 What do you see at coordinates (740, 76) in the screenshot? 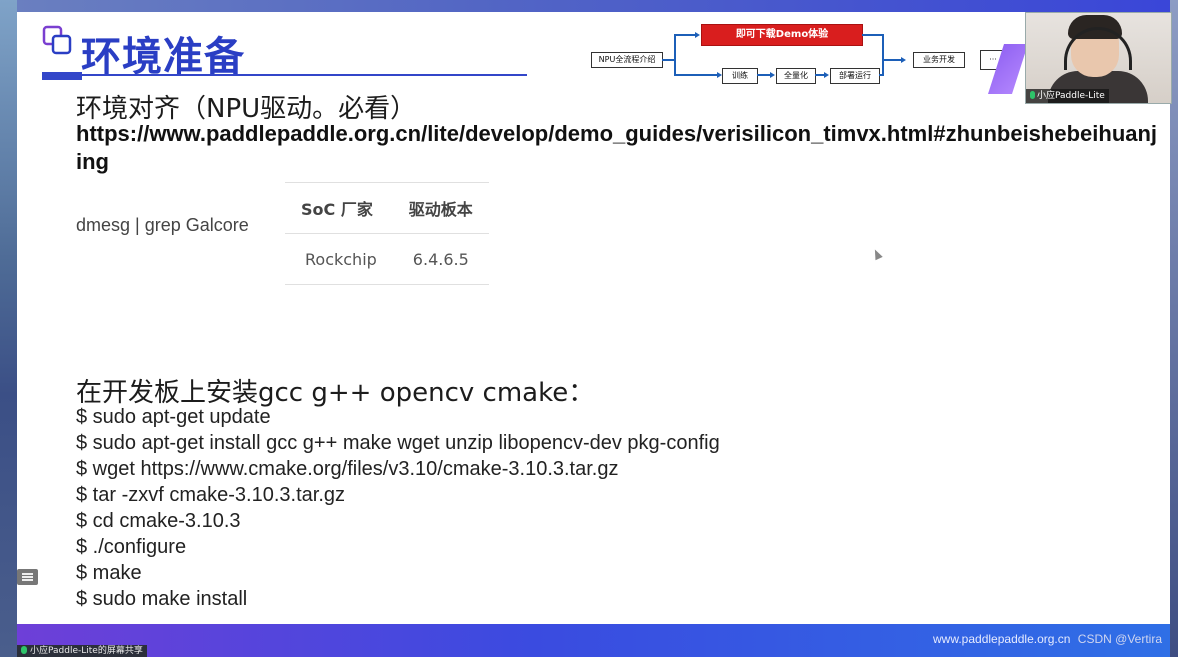
I see `flow-box-train: 训练` at bounding box center [740, 76].